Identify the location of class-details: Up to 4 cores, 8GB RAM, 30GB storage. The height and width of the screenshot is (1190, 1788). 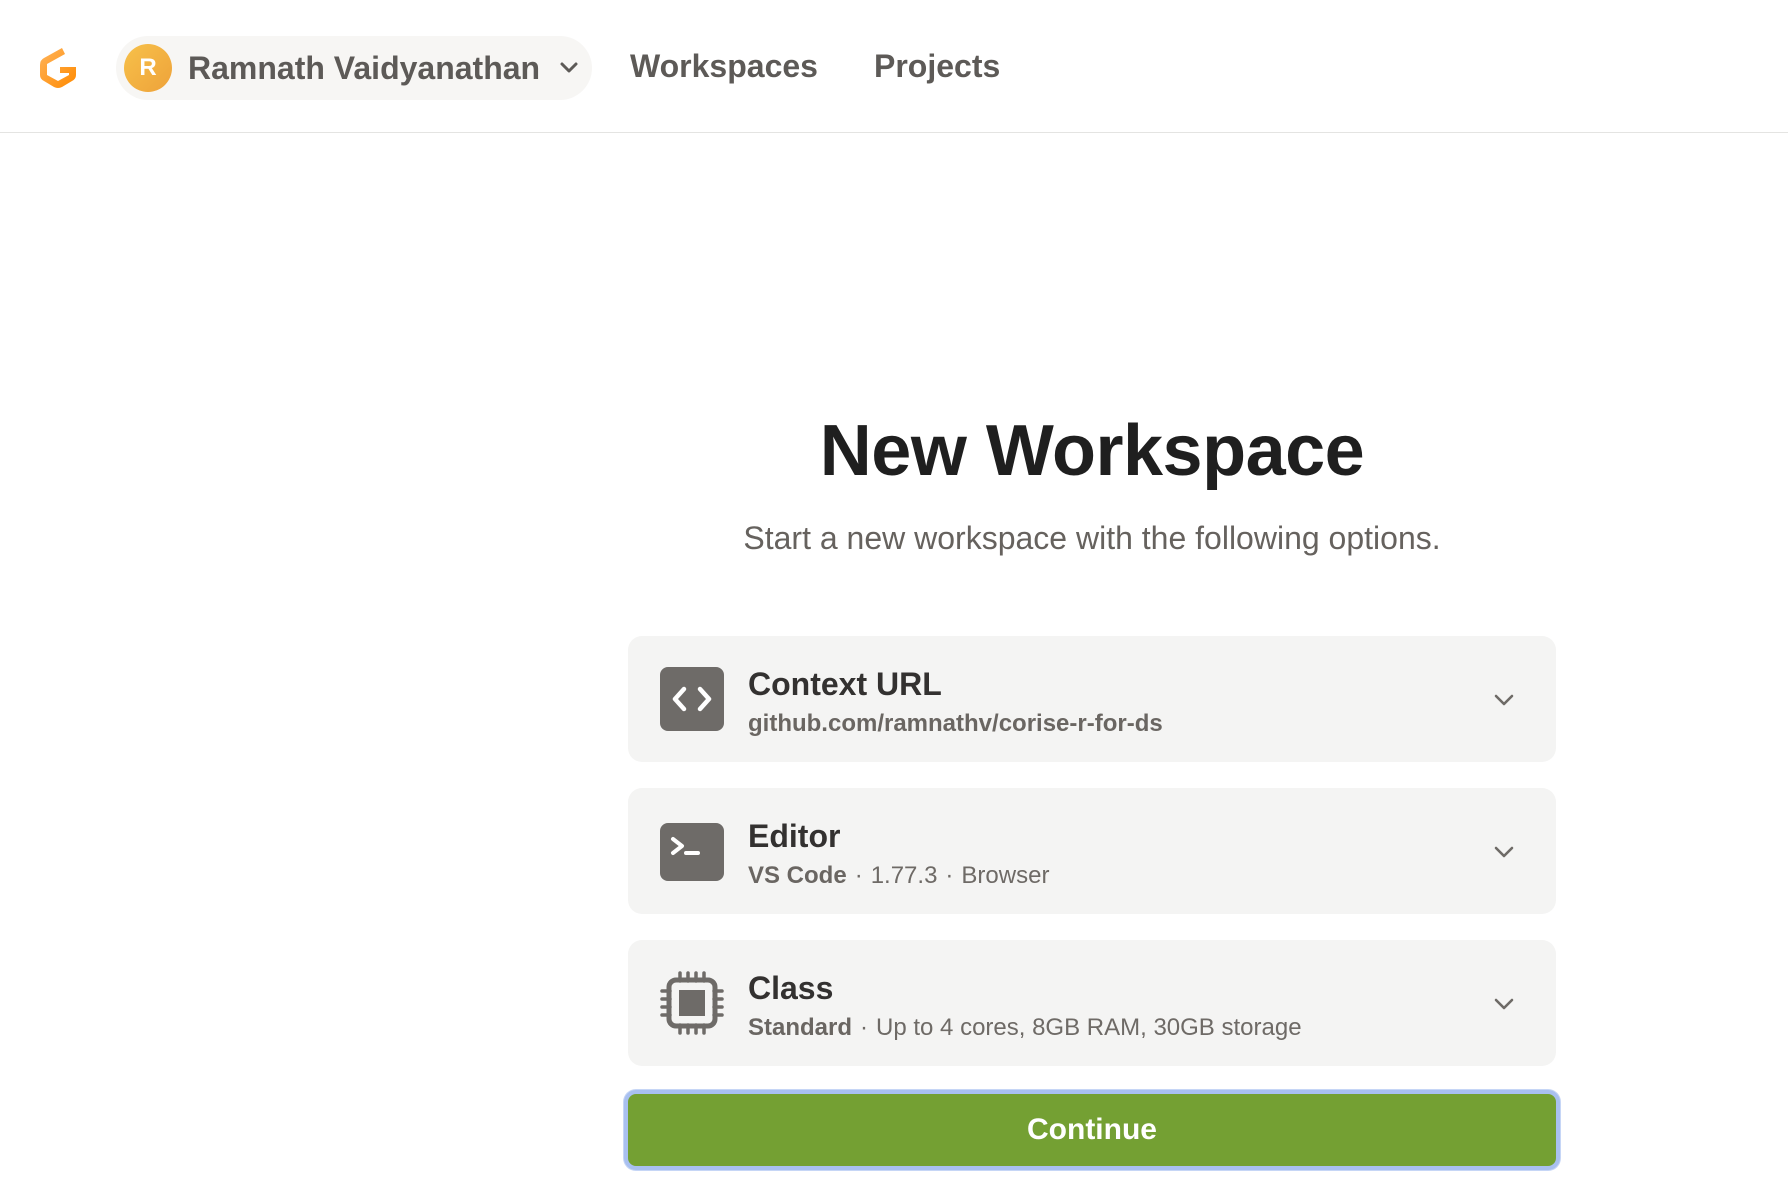
(1089, 1027).